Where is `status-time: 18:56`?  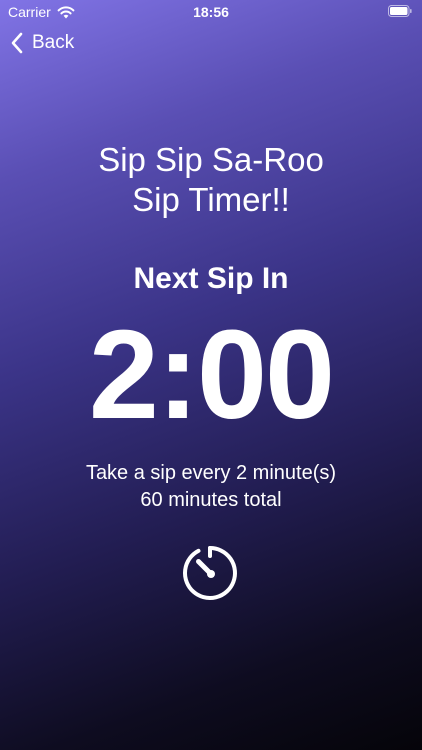 status-time: 18:56 is located at coordinates (211, 12).